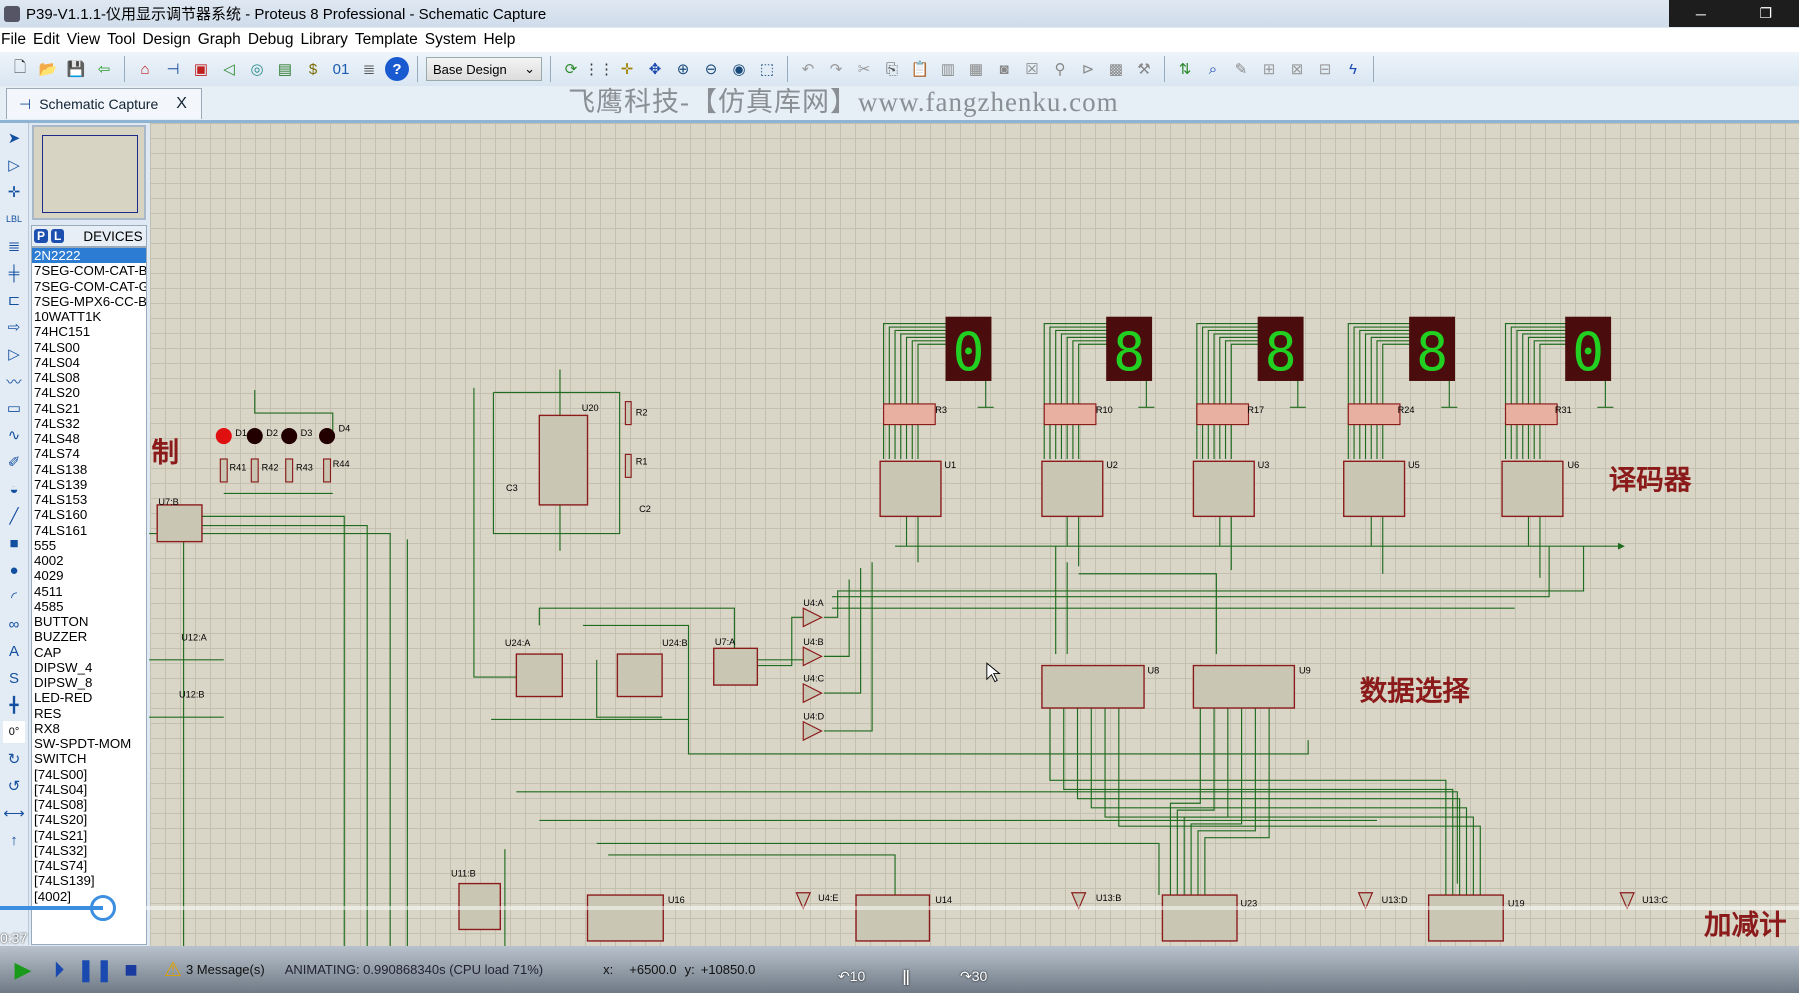  I want to click on device-list-item: RES, so click(89, 713).